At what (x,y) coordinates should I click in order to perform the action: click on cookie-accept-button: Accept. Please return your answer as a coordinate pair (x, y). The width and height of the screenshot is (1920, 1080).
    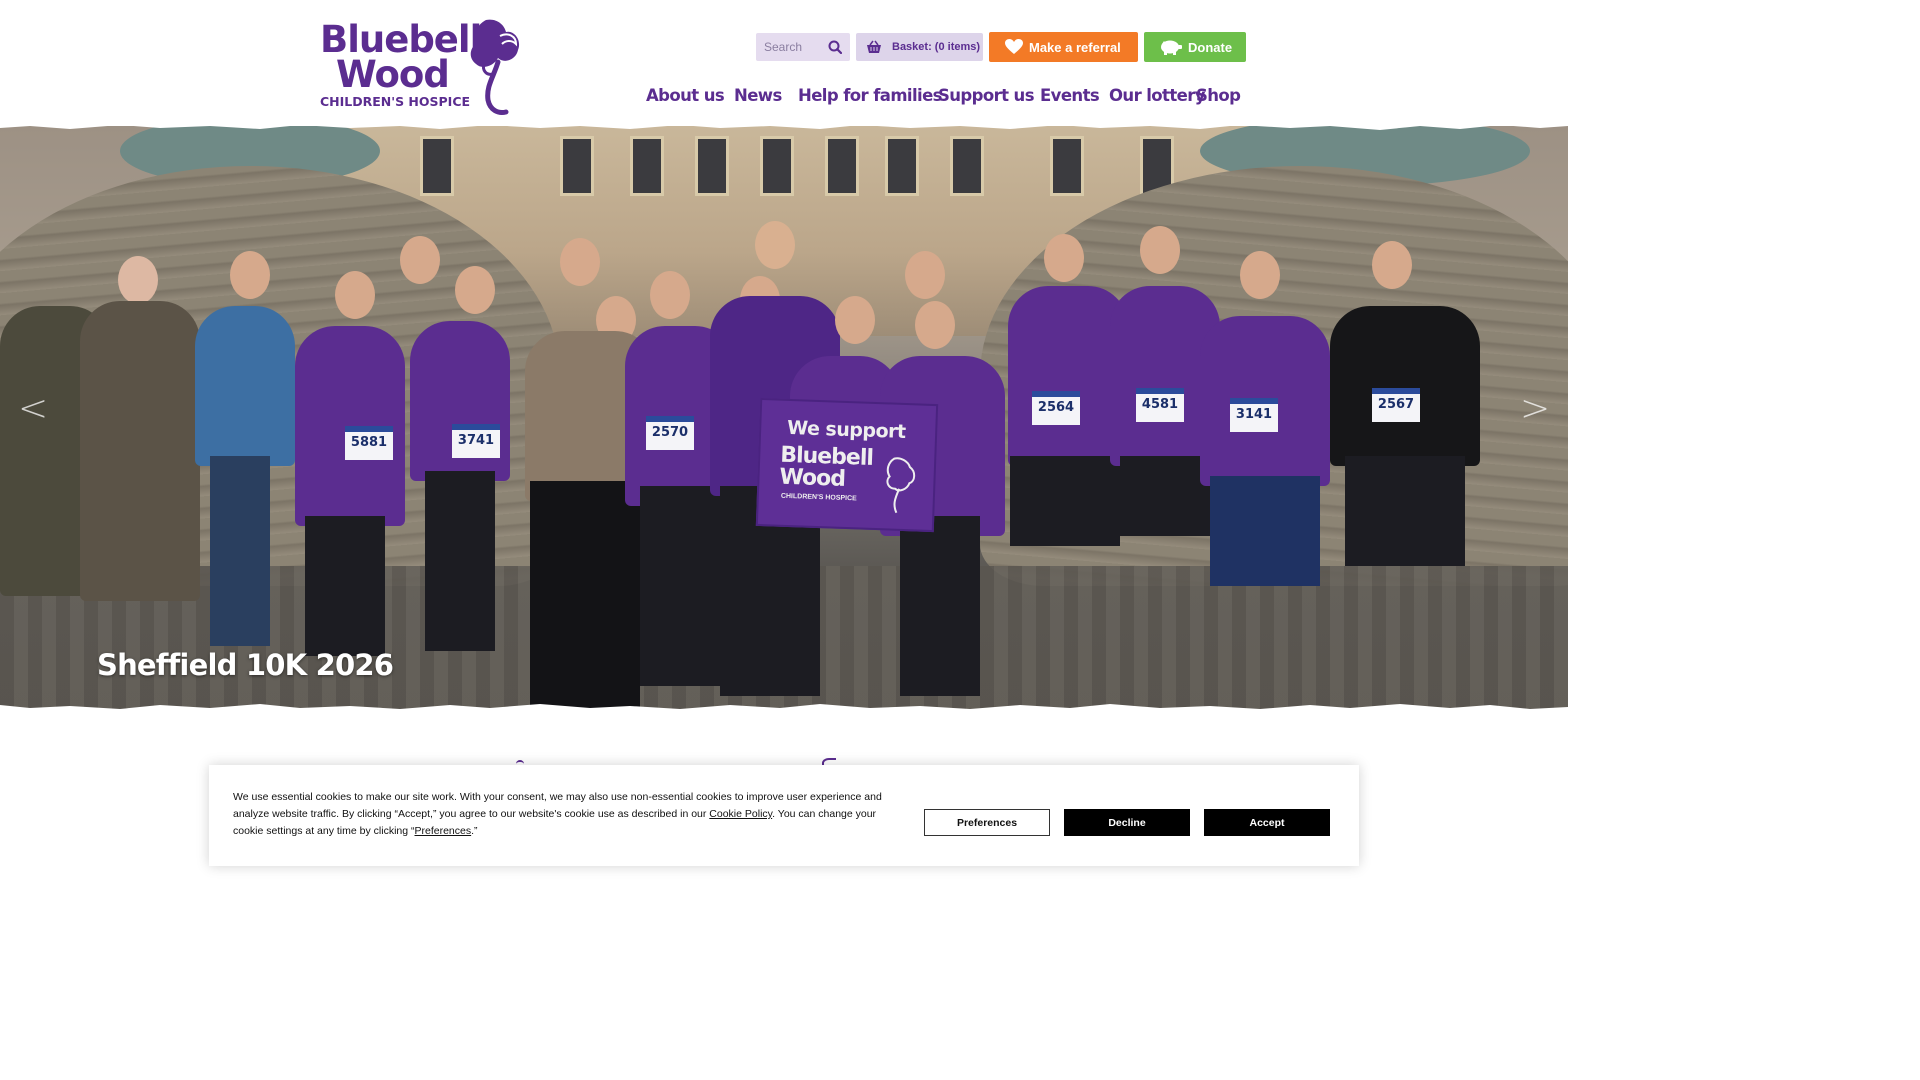
    Looking at the image, I should click on (1267, 822).